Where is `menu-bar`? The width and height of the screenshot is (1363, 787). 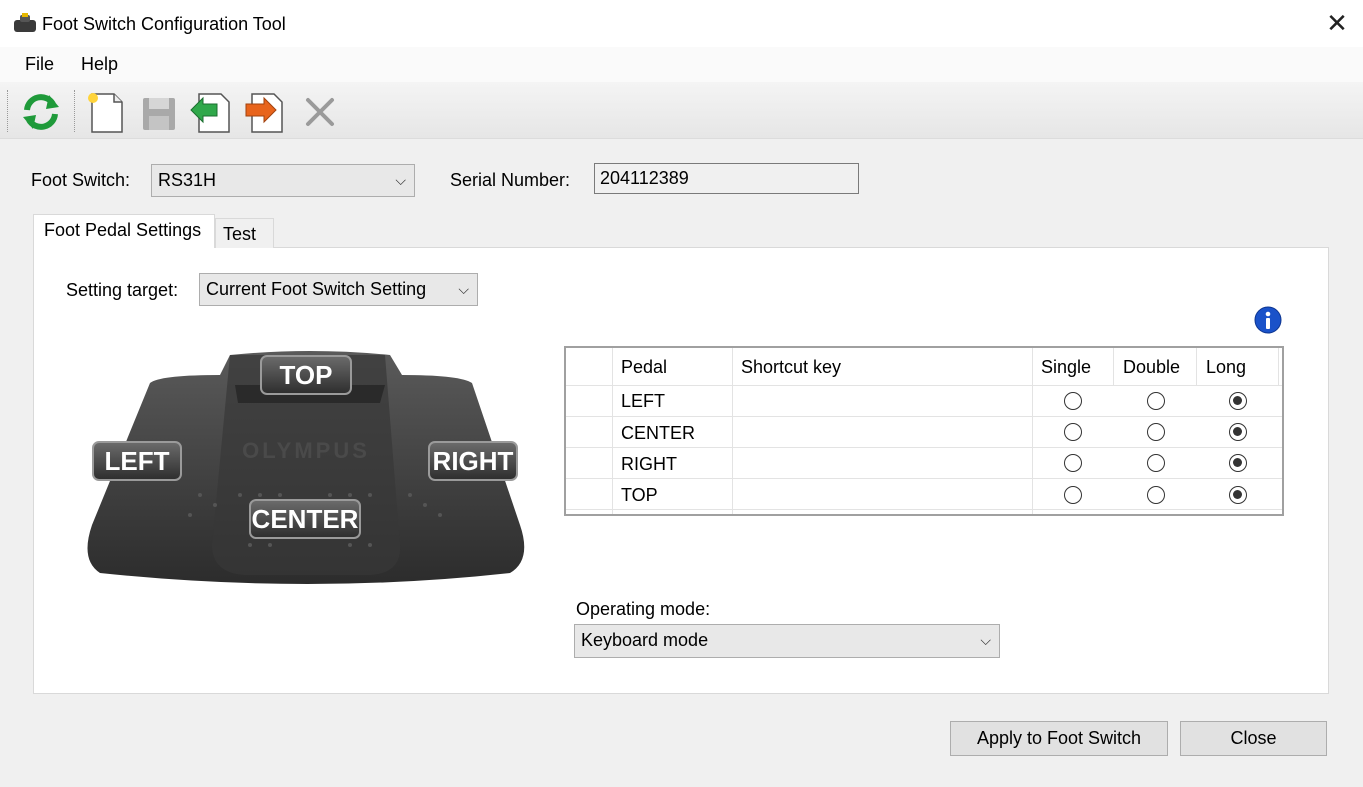 menu-bar is located at coordinates (681, 64).